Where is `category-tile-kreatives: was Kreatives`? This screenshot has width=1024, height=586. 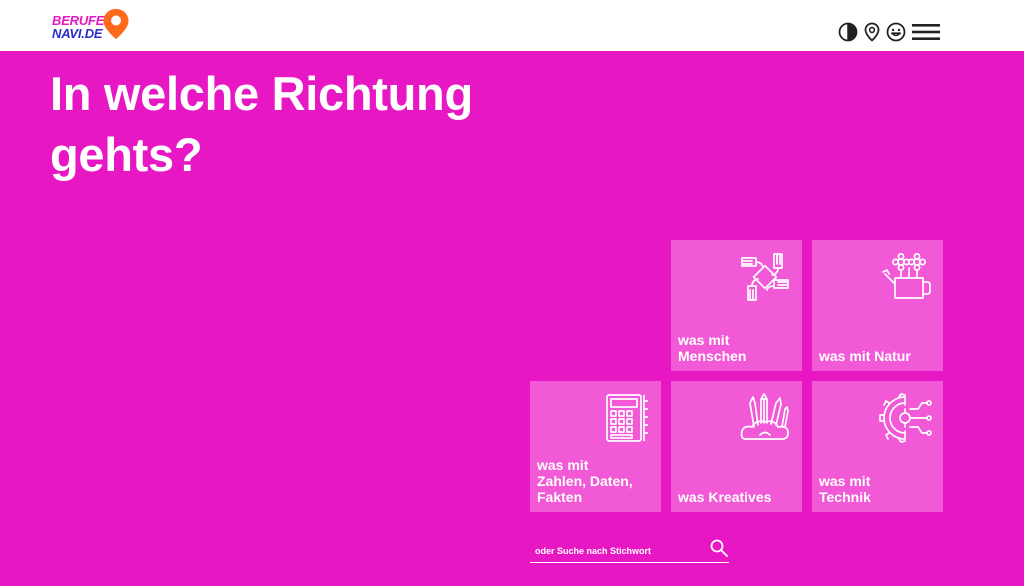 category-tile-kreatives: was Kreatives is located at coordinates (736, 446).